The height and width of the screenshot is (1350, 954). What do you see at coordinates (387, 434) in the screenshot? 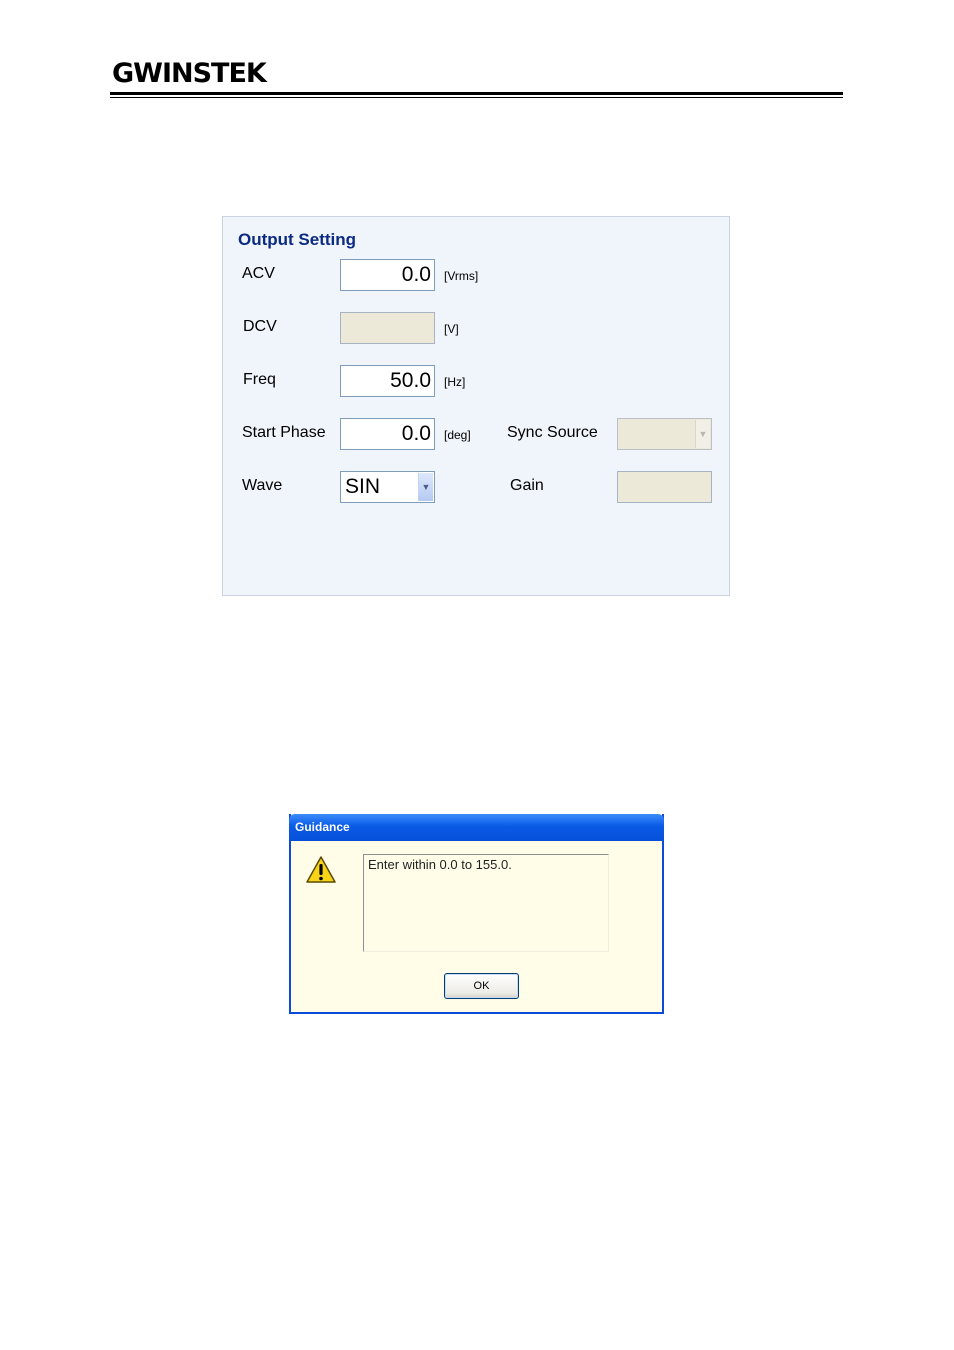
I see `start-phase-input: 0.0` at bounding box center [387, 434].